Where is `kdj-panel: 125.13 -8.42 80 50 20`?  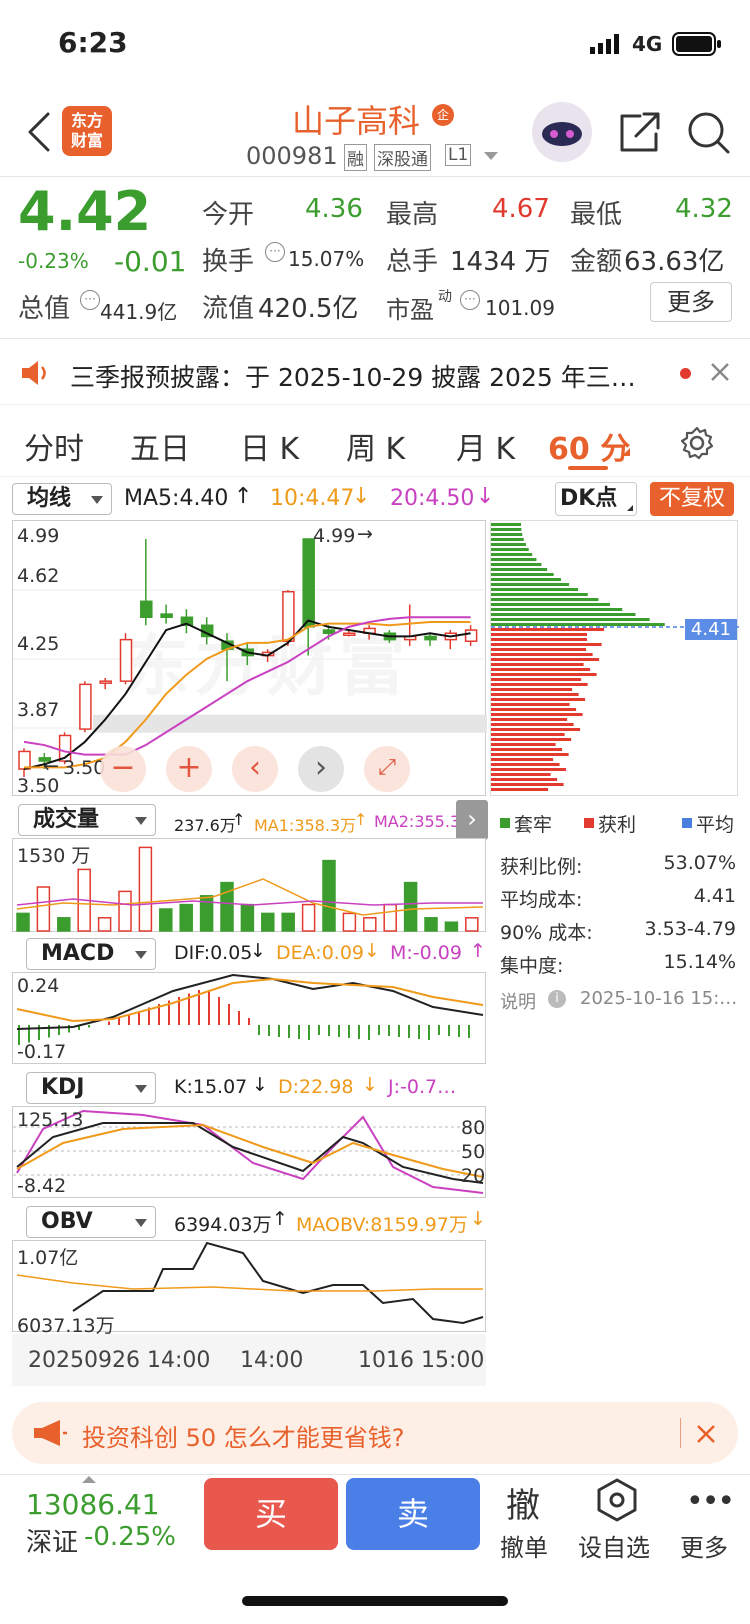 kdj-panel: 125.13 -8.42 80 50 20 is located at coordinates (249, 1152).